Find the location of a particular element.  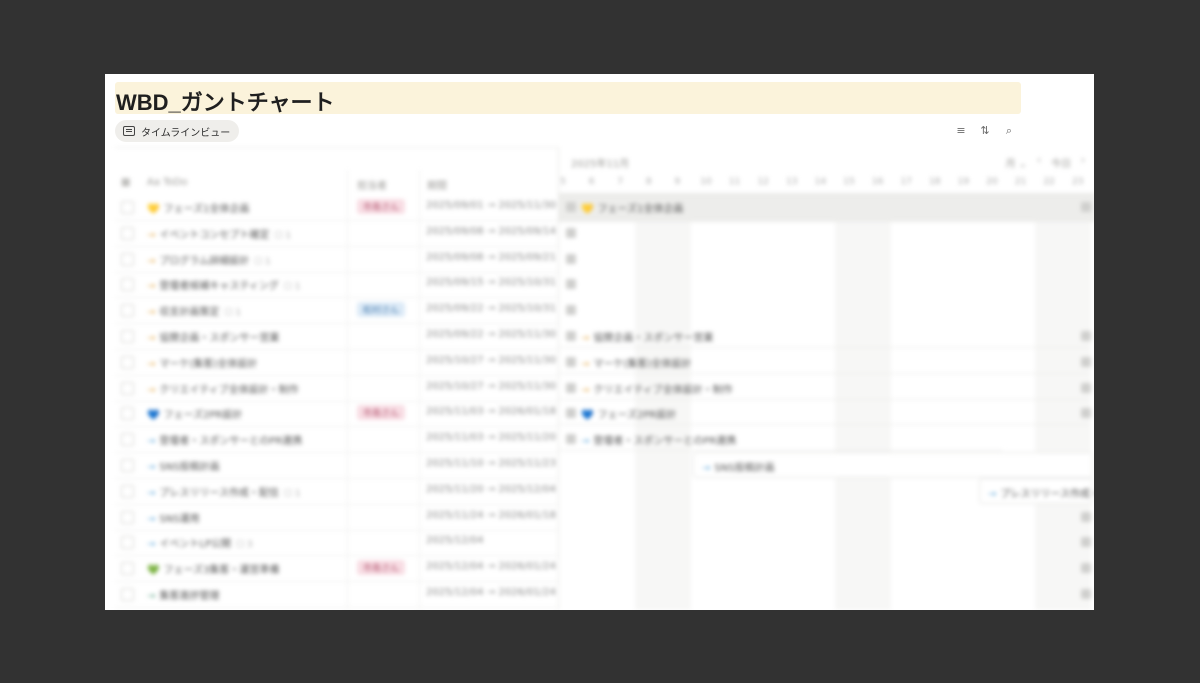

today-button: 今日 is located at coordinates (1061, 162).